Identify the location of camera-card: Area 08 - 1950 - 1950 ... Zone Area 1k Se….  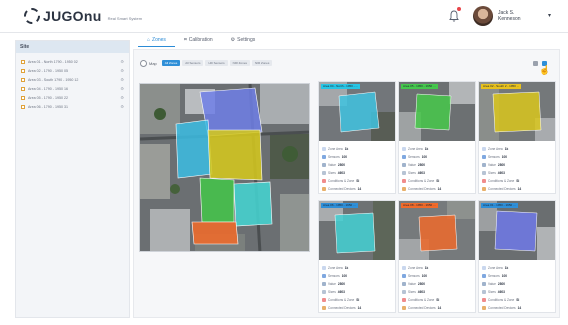
(437, 256).